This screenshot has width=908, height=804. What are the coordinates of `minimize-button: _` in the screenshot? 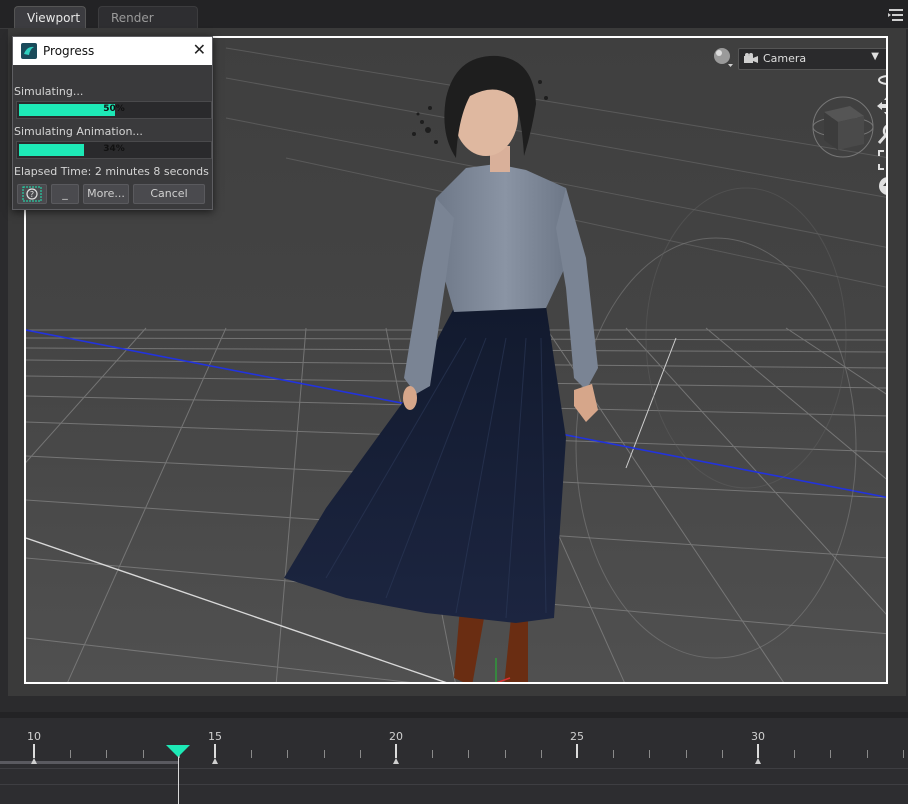 It's located at (65, 194).